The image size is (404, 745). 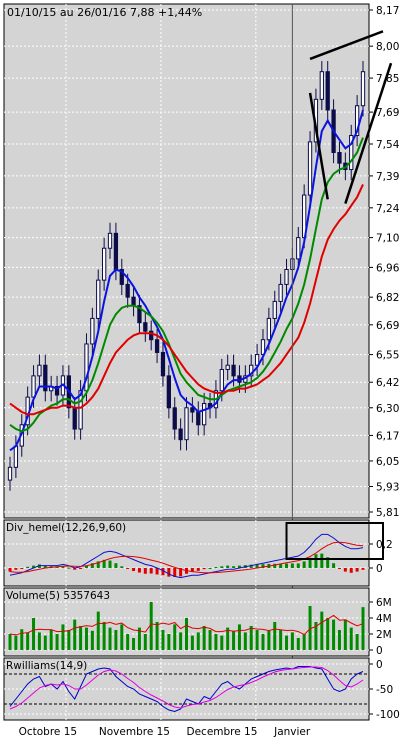 I want to click on y-tick-label: -50, so click(x=384, y=690).